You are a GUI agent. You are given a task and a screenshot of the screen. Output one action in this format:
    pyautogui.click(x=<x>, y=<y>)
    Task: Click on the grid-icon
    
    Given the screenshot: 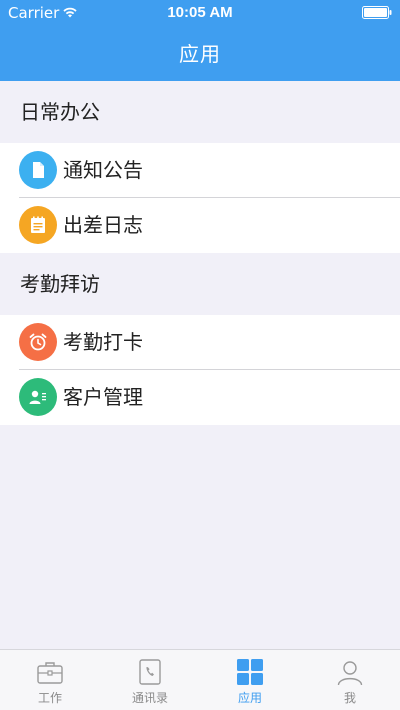 What is the action you would take?
    pyautogui.click(x=250, y=672)
    